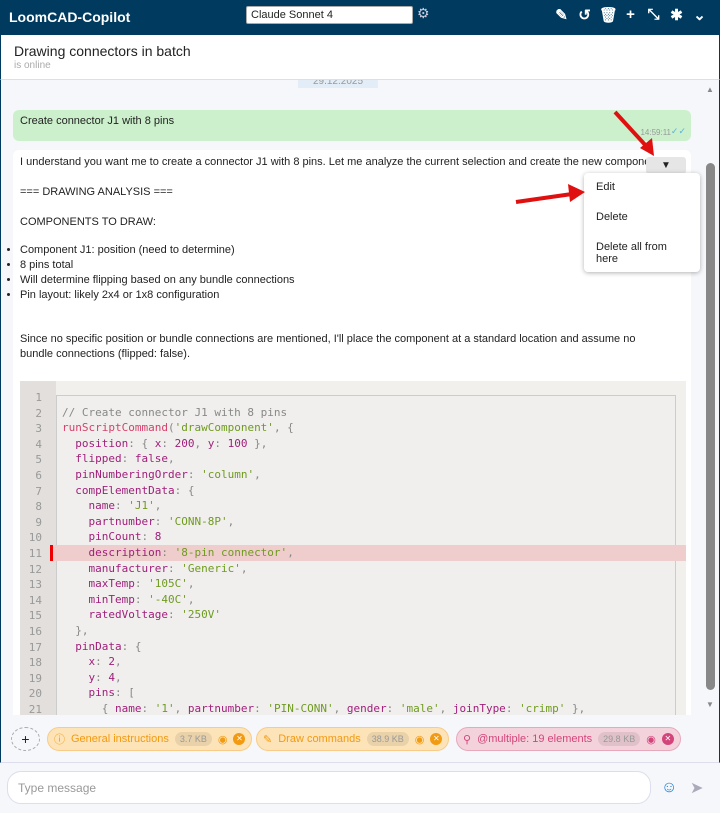  Describe the element at coordinates (154, 569) in the screenshot. I see `code-line: manufacturer: 'Generic',` at that location.